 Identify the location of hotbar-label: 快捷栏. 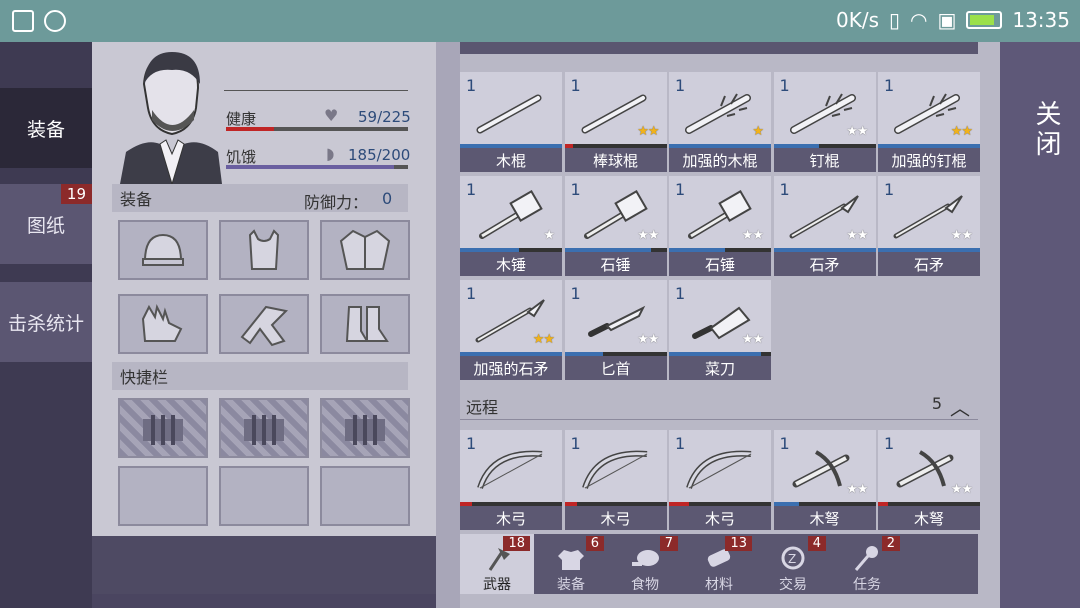
(144, 377).